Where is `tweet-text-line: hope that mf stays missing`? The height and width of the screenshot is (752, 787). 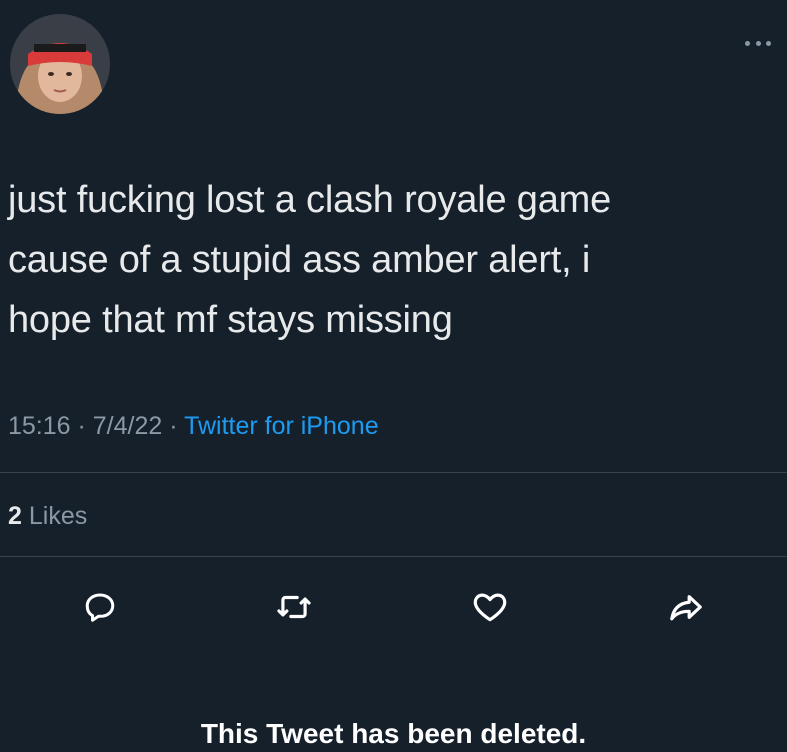
tweet-text-line: hope that mf stays missing is located at coordinates (230, 320).